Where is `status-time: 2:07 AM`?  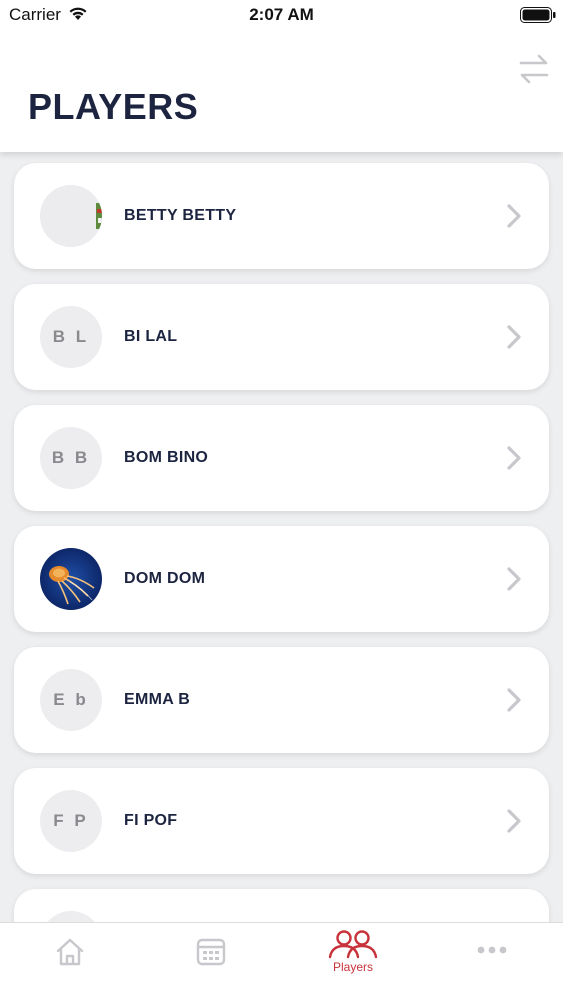
status-time: 2:07 AM is located at coordinates (281, 14).